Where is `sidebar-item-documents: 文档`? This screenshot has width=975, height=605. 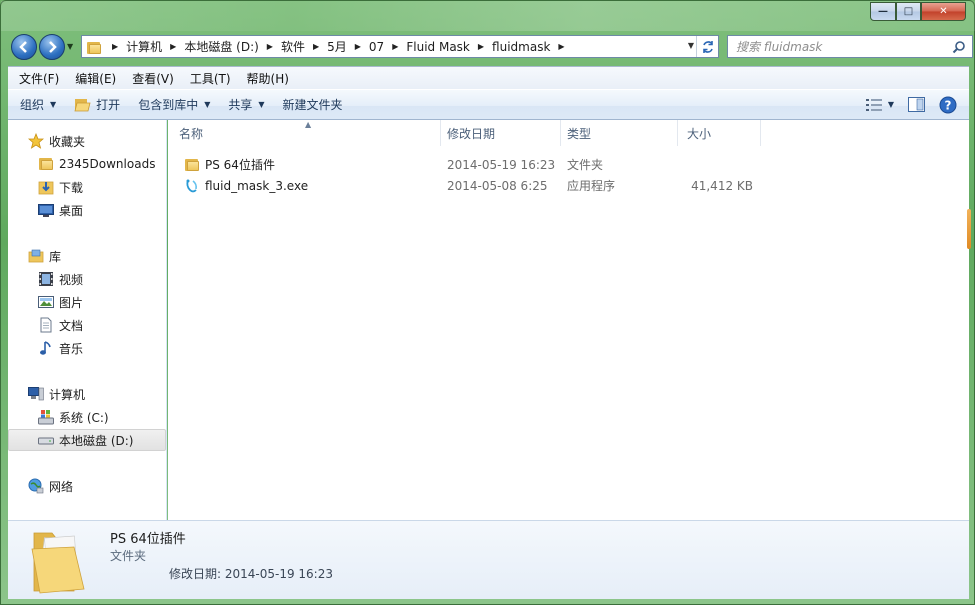 sidebar-item-documents: 文档 is located at coordinates (87, 325).